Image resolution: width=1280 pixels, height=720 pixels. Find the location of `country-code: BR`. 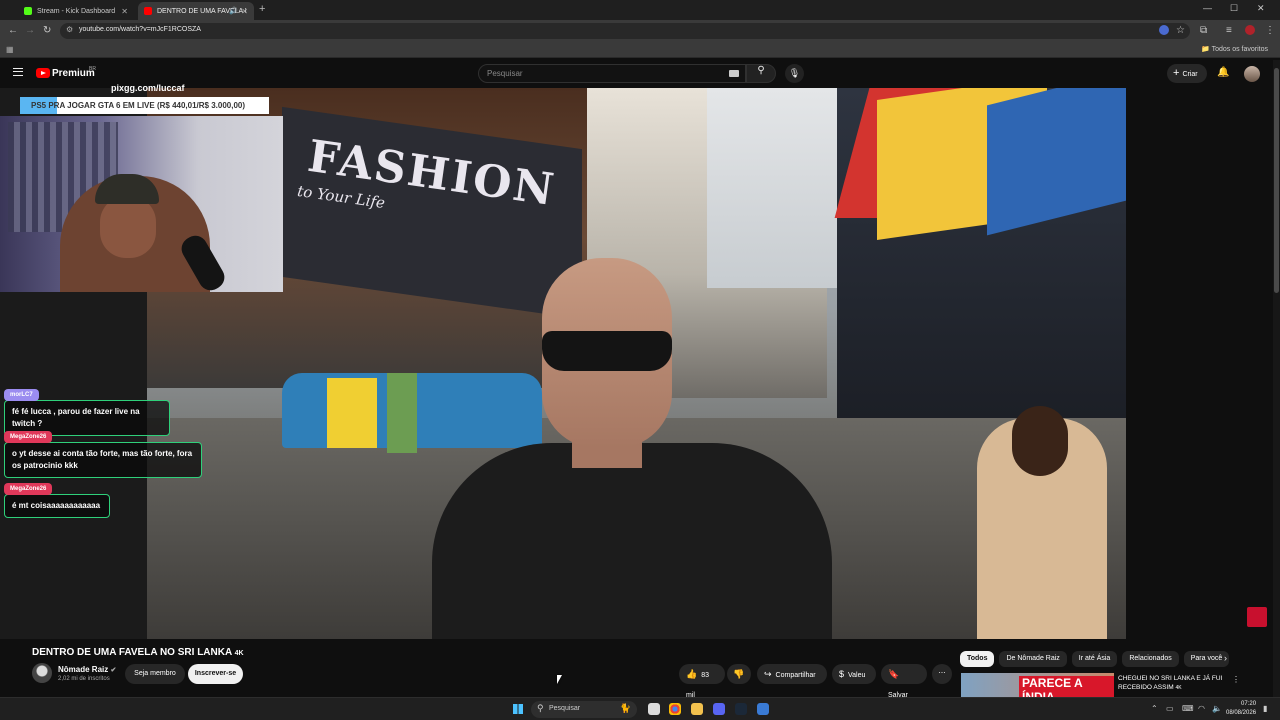

country-code: BR is located at coordinates (92, 69).